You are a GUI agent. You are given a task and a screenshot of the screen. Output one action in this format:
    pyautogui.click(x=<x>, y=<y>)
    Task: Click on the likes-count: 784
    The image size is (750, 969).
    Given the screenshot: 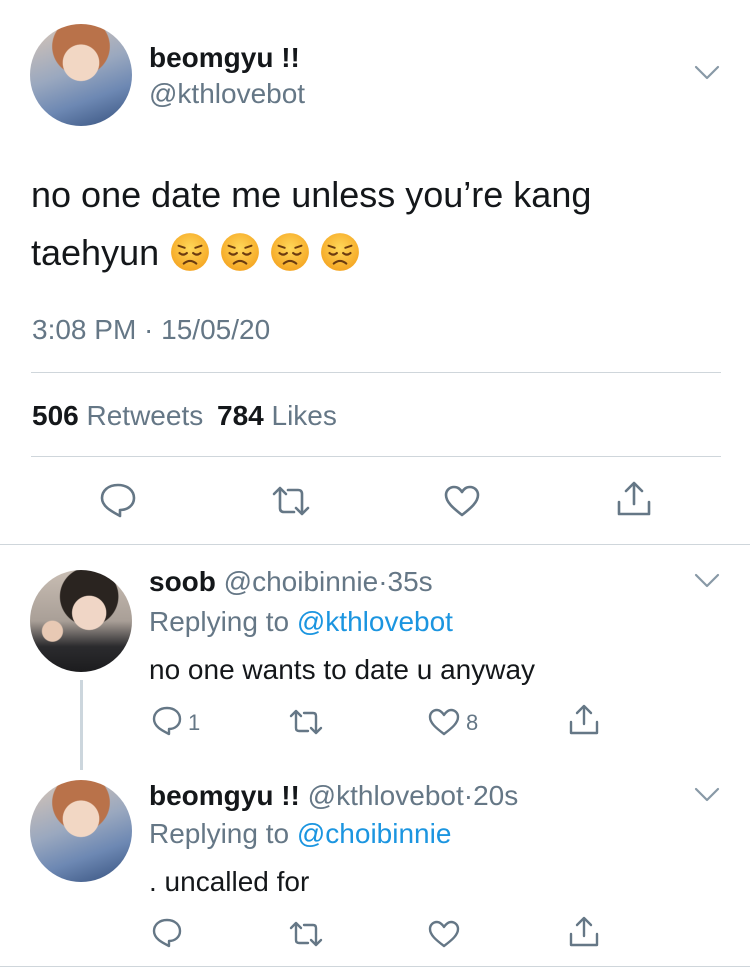 What is the action you would take?
    pyautogui.click(x=240, y=415)
    